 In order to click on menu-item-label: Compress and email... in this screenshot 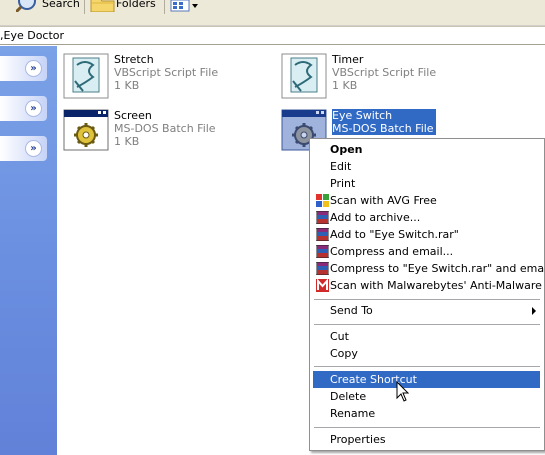, I will do `click(392, 251)`.